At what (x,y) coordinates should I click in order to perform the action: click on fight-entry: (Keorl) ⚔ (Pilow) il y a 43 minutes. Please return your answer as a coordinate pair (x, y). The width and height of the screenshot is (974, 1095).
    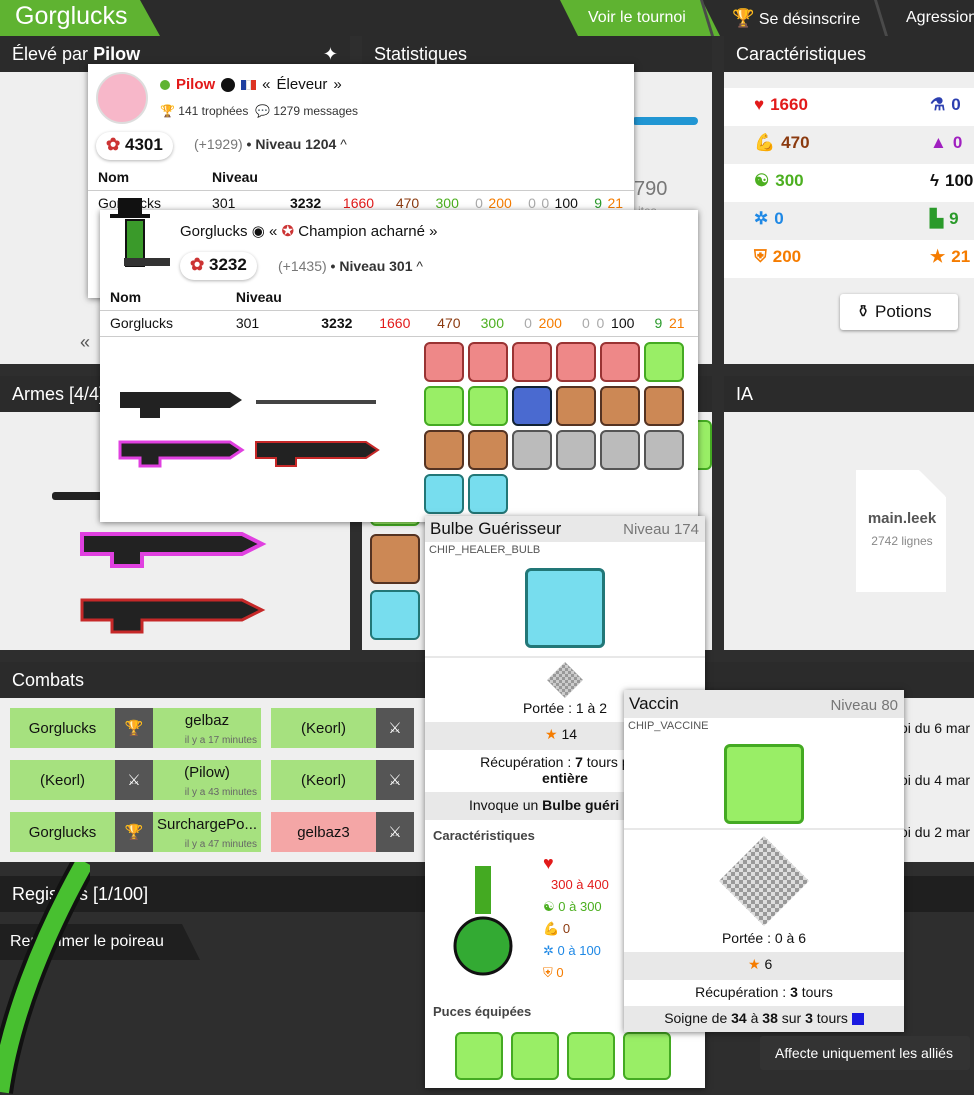
    Looking at the image, I should click on (135, 780).